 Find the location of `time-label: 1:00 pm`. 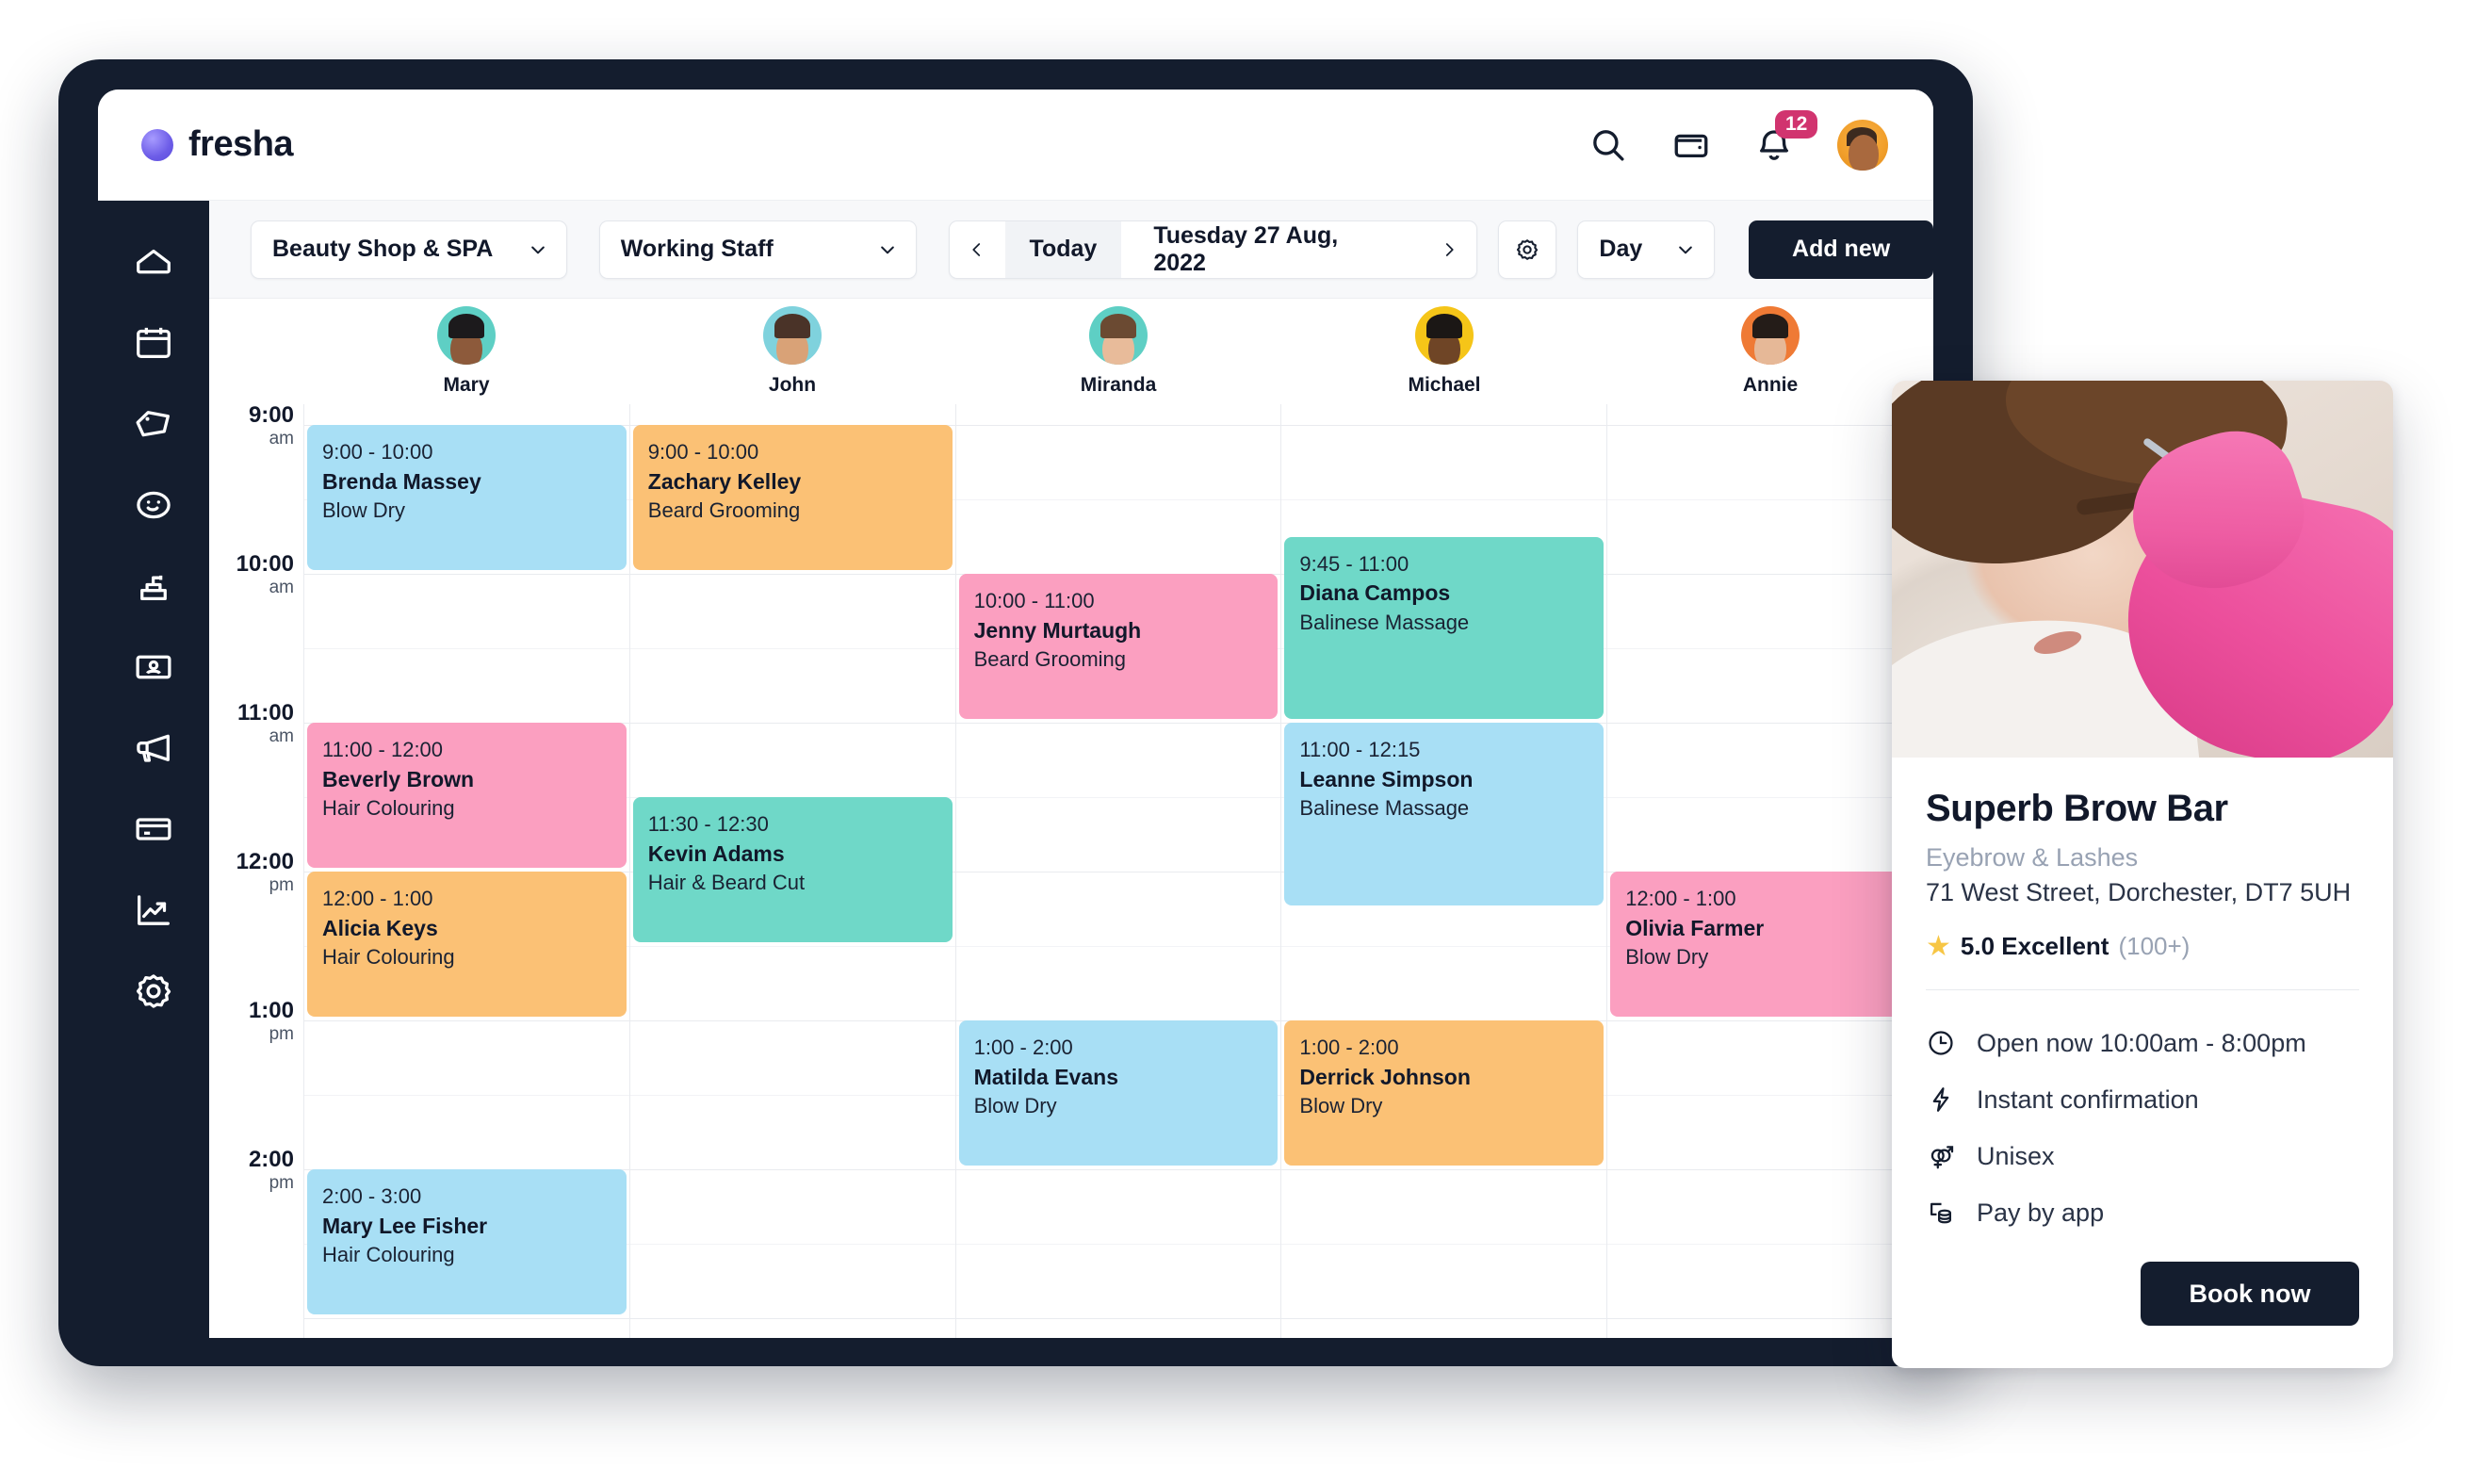

time-label: 1:00 pm is located at coordinates (271, 1021).